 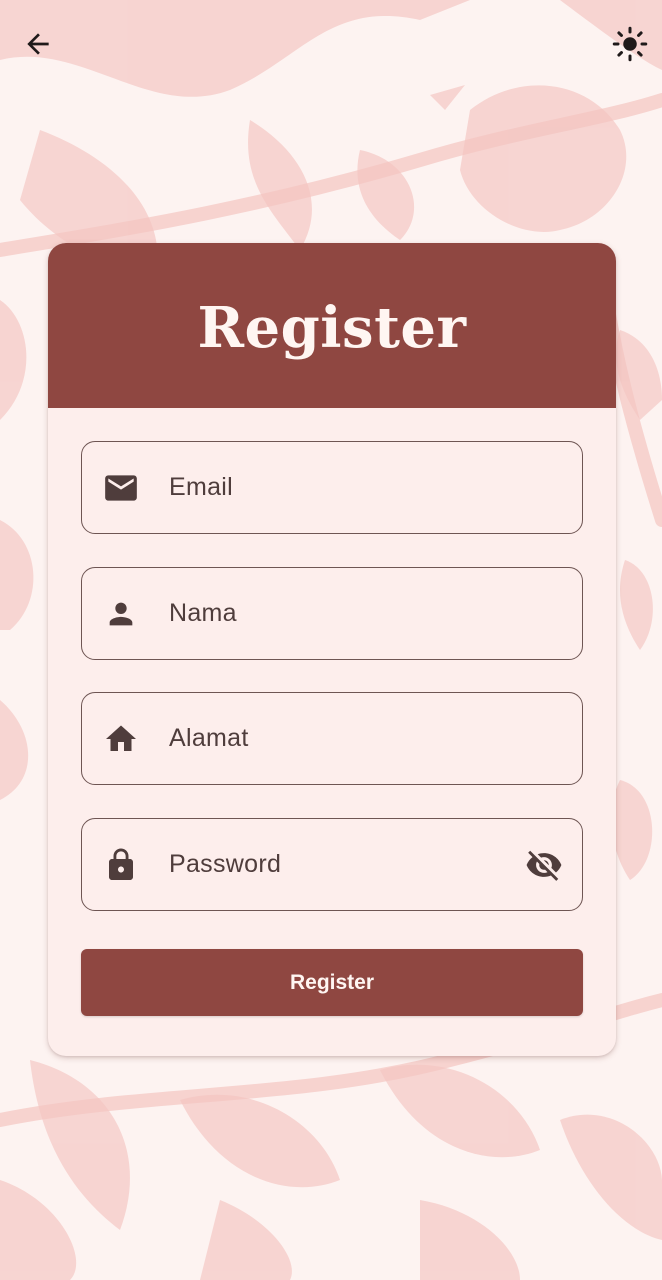 I want to click on alamat-input, so click(x=375, y=738).